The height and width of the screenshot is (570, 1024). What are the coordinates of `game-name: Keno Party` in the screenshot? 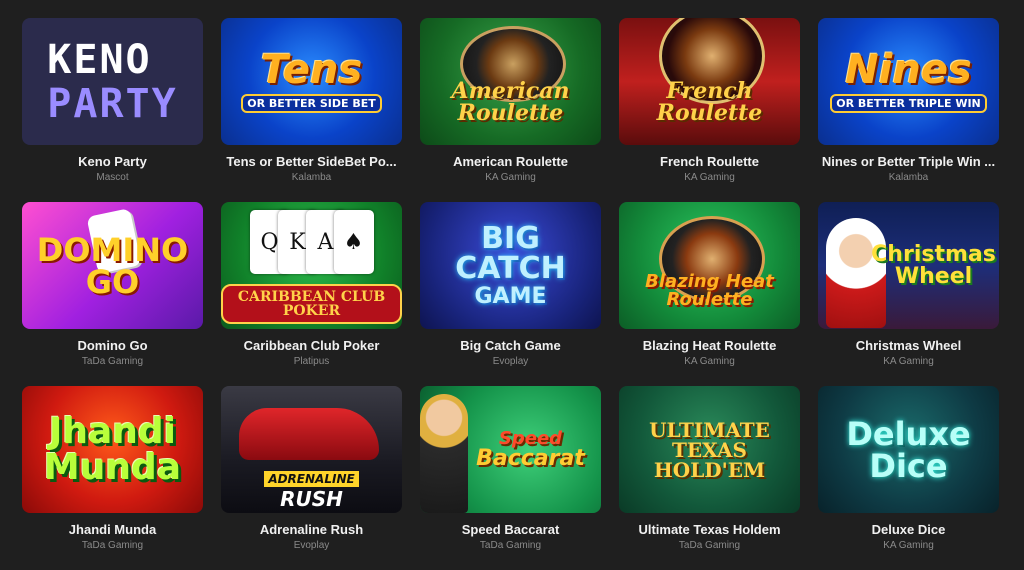 It's located at (112, 161).